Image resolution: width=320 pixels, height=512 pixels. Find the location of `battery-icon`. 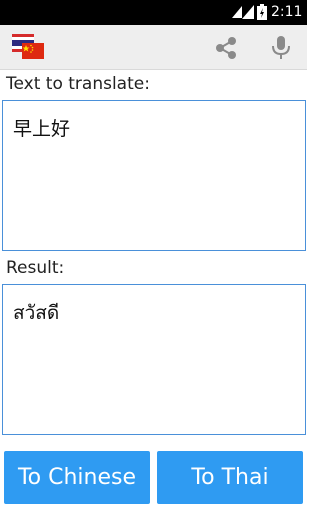

battery-icon is located at coordinates (262, 12).